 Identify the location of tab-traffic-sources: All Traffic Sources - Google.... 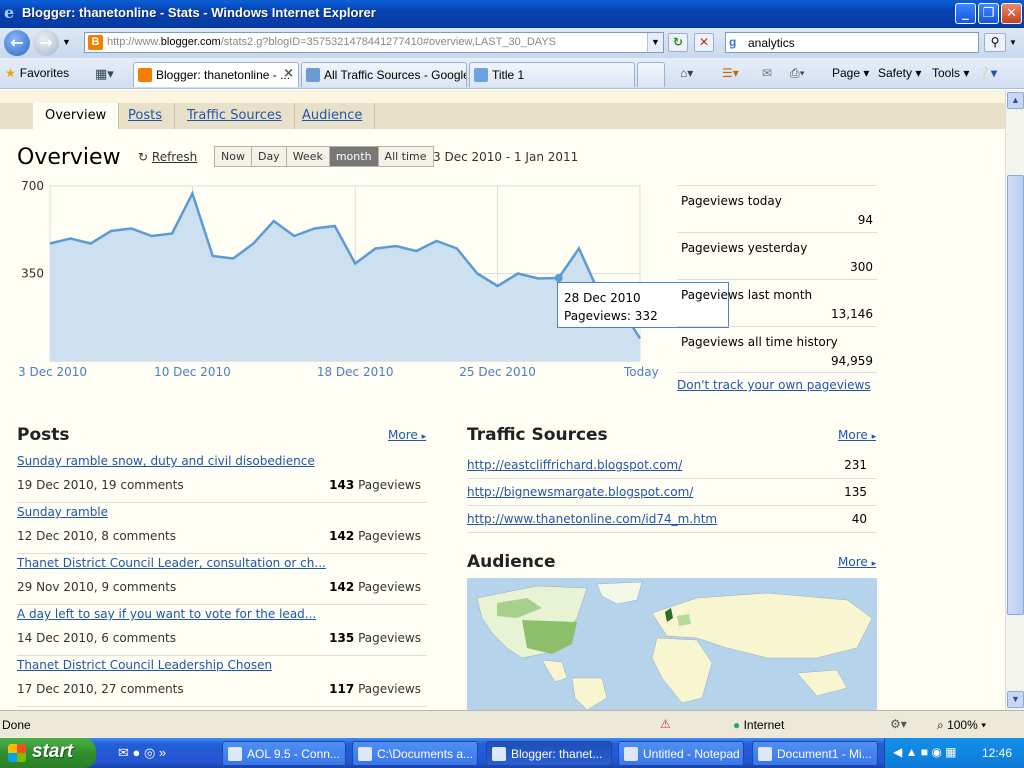
(384, 74).